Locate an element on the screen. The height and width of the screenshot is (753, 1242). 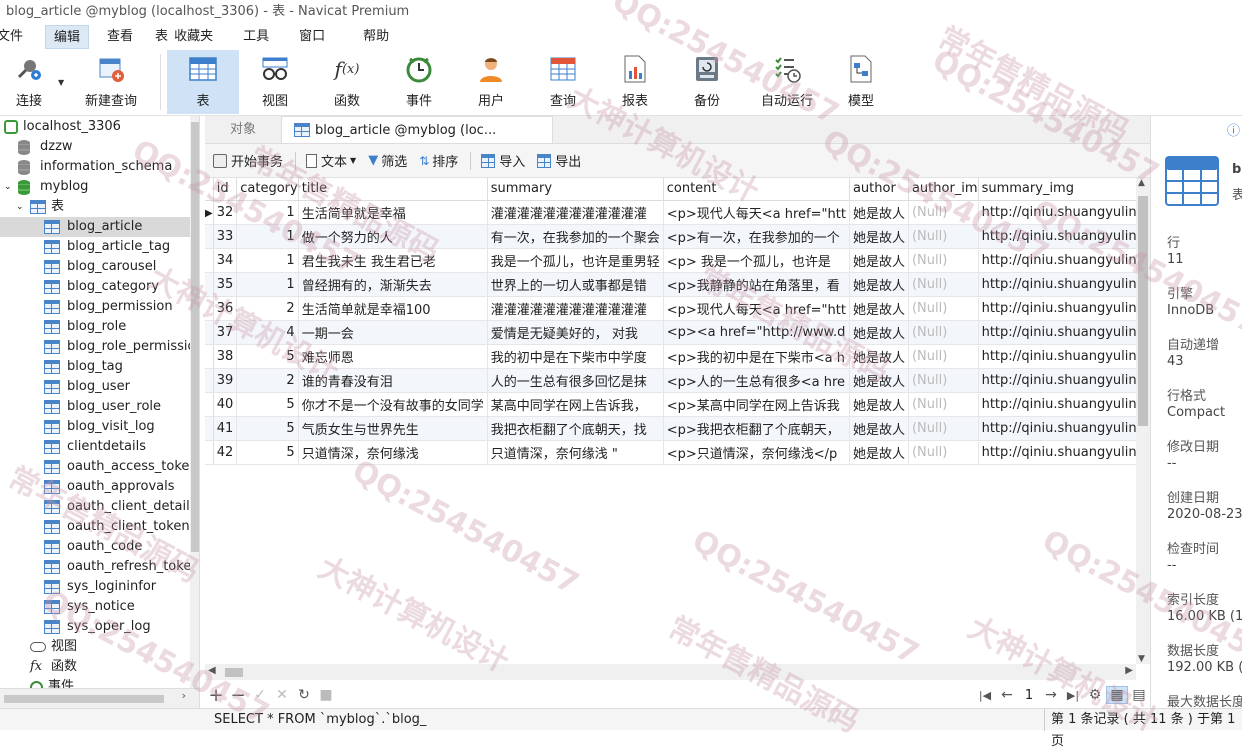
toolbar-model-button: 模型 is located at coordinates (861, 82).